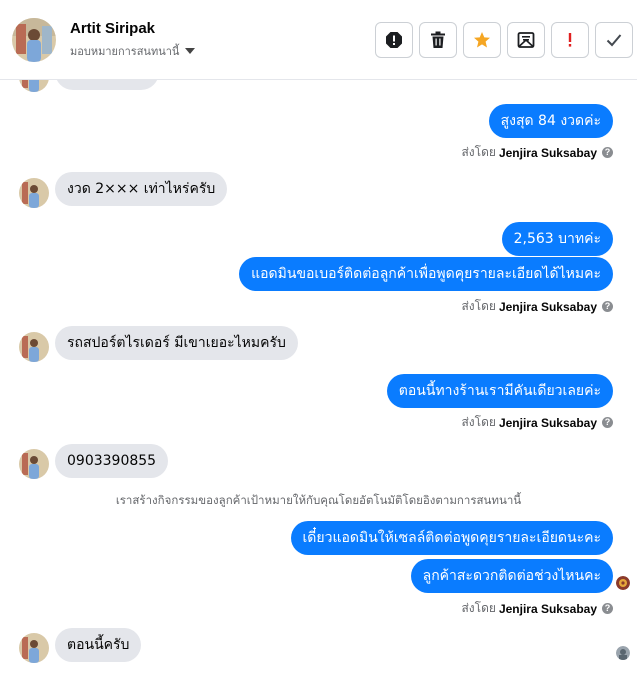 The width and height of the screenshot is (637, 692). I want to click on check-icon, so click(614, 40).